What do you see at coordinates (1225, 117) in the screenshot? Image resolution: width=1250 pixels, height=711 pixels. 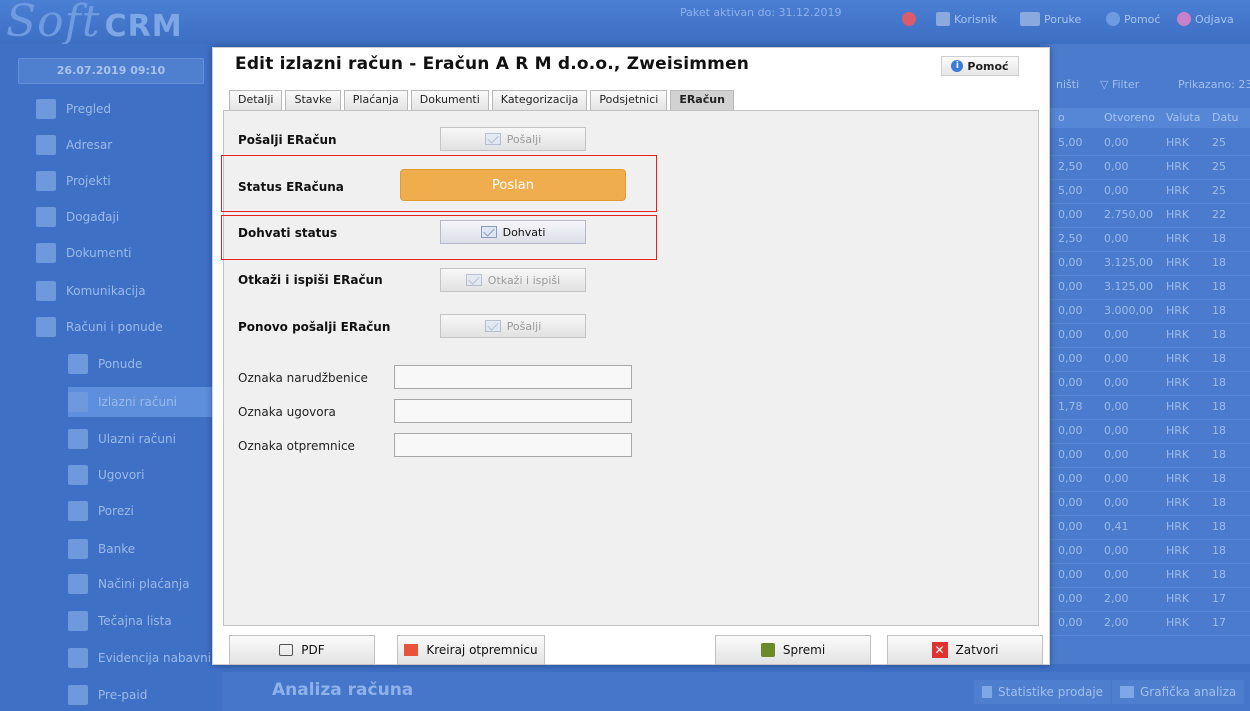 I see `column-header: Datu` at bounding box center [1225, 117].